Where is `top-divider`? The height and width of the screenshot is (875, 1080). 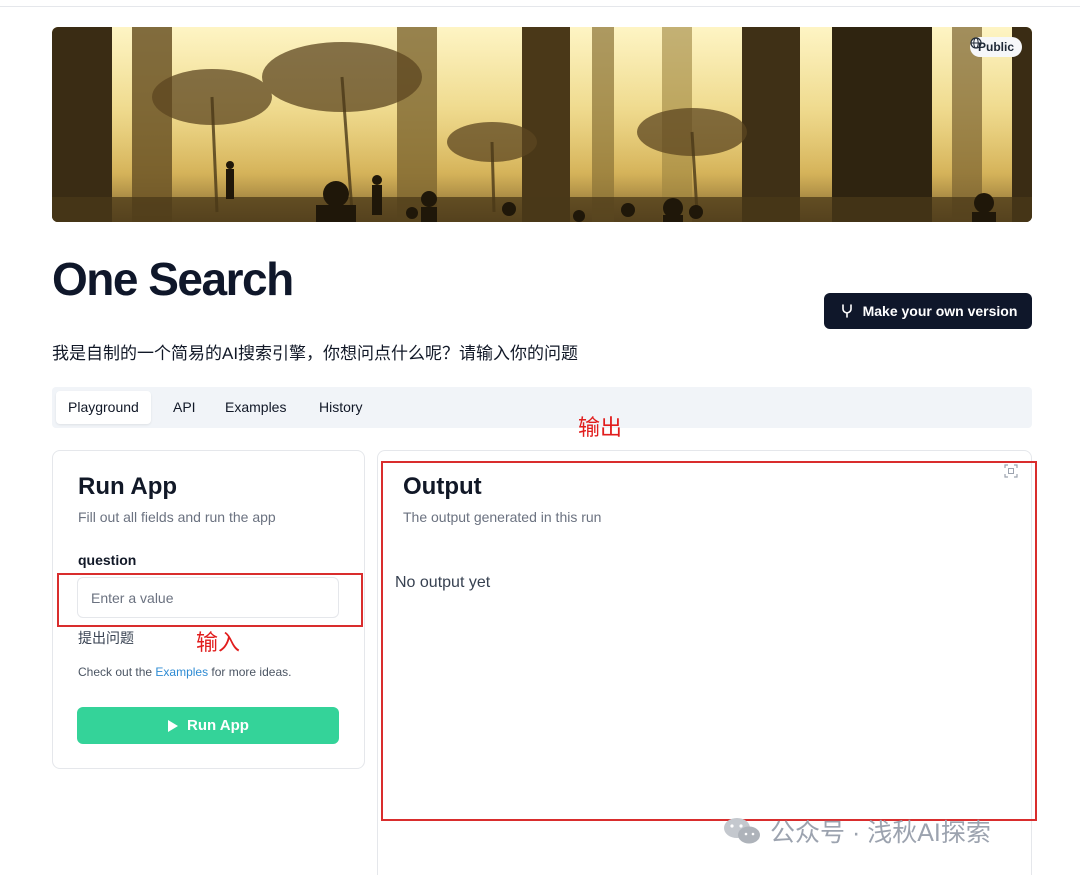 top-divider is located at coordinates (540, 6).